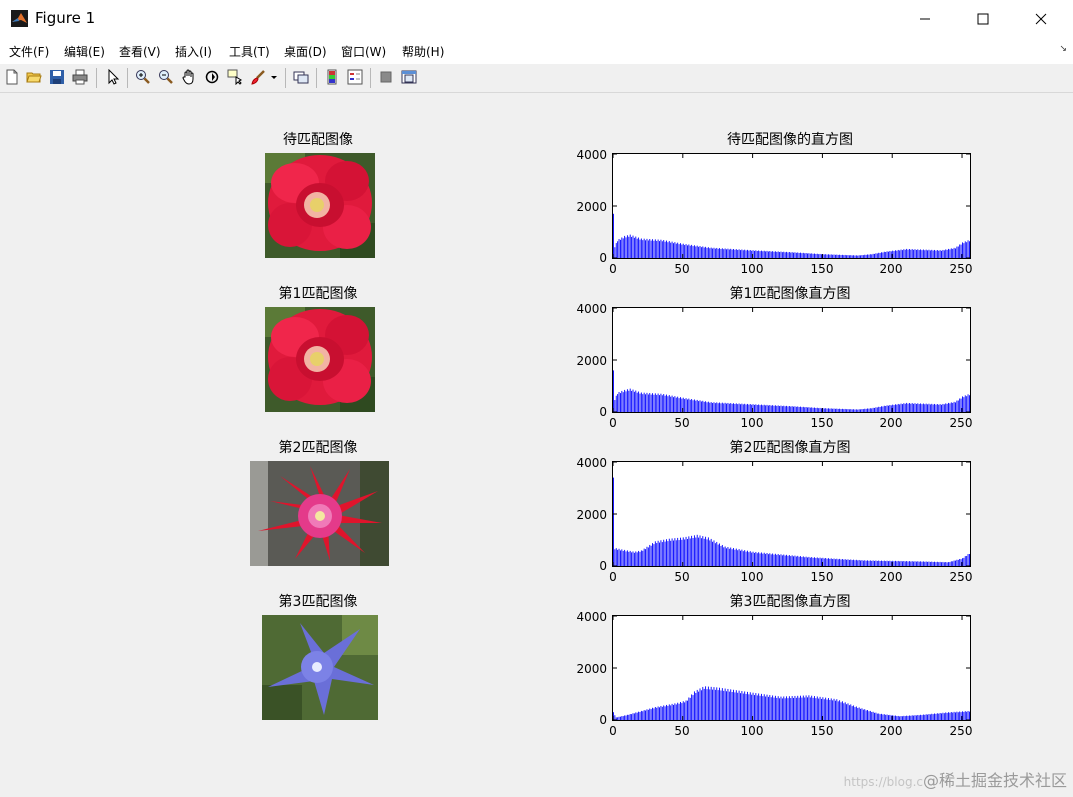 The image size is (1073, 797). I want to click on brush-icon, so click(258, 77).